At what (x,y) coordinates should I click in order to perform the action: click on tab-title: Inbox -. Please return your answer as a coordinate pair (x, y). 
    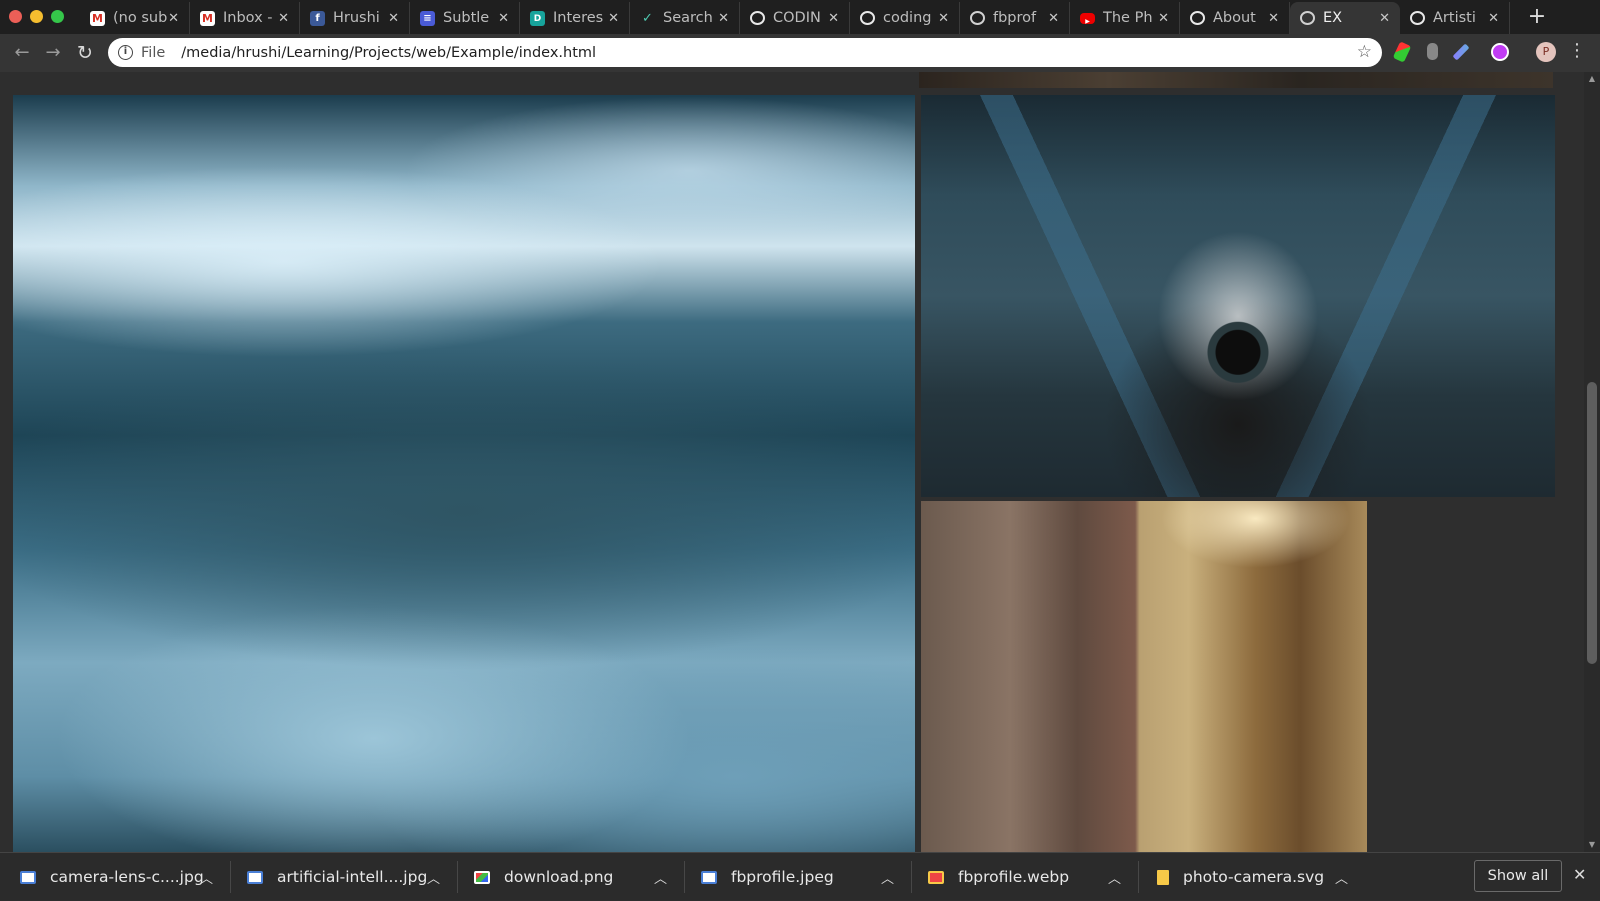
    Looking at the image, I should click on (248, 18).